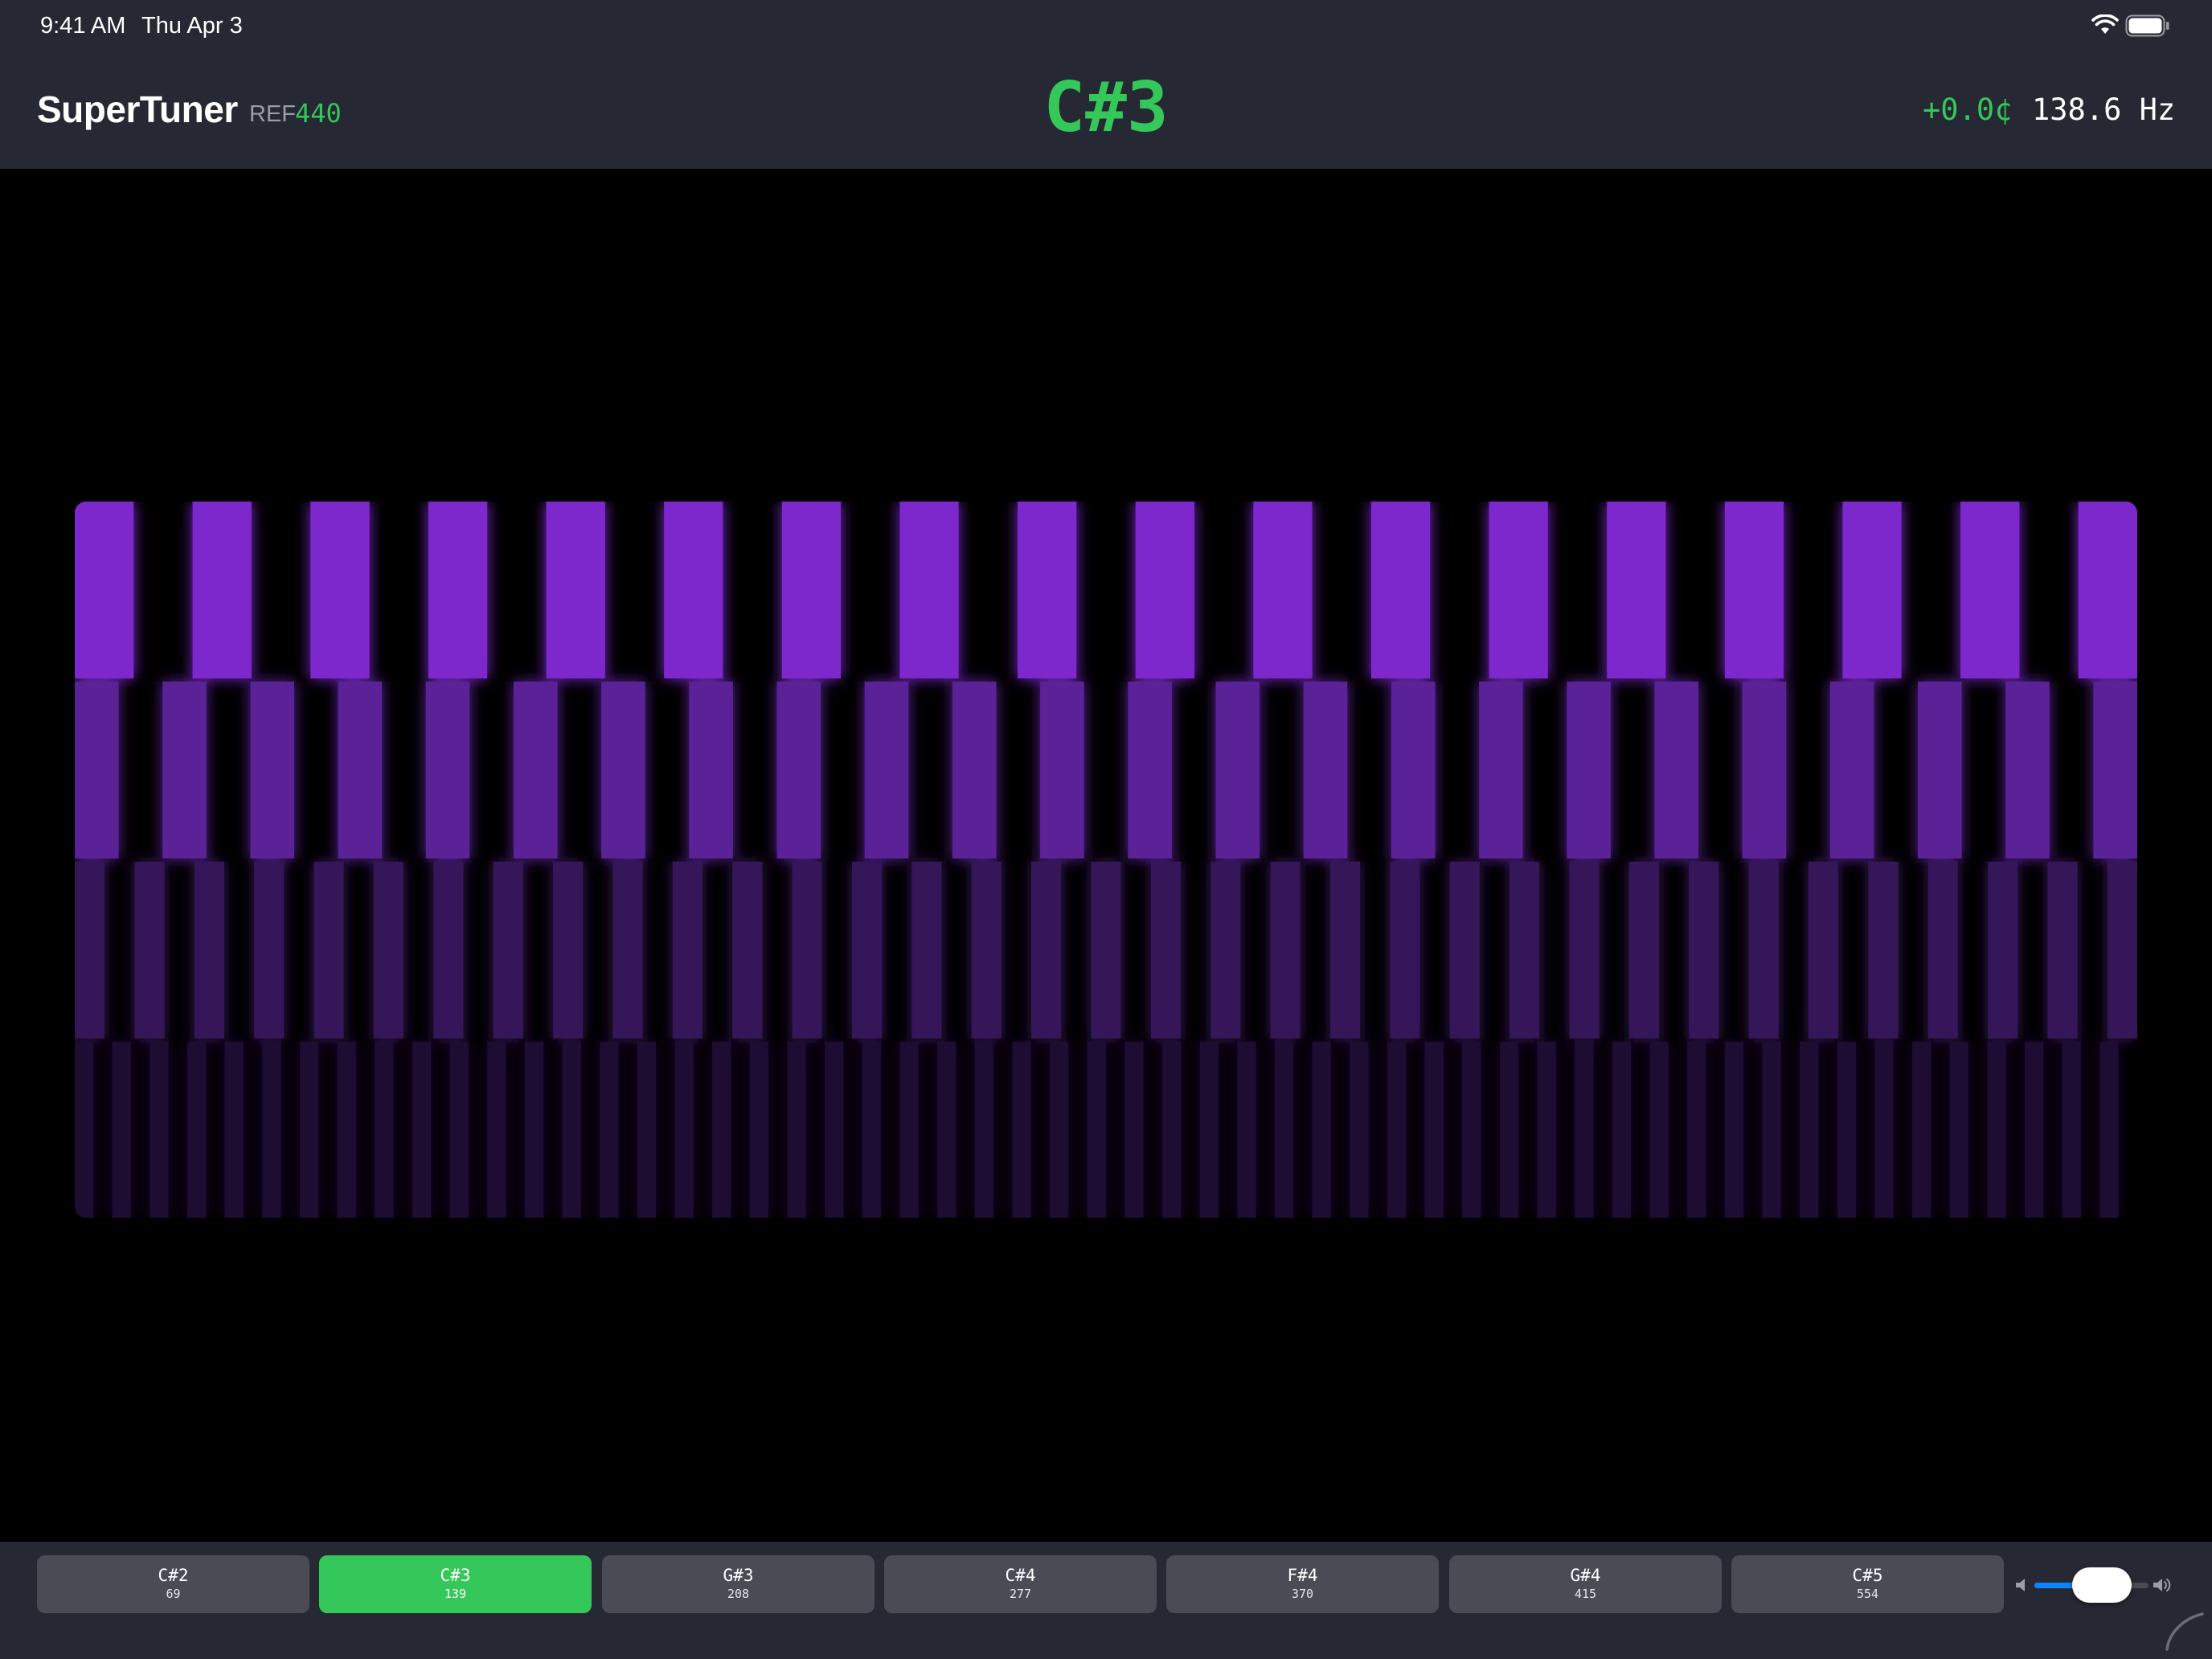  I want to click on note-button: G#3 208, so click(738, 1584).